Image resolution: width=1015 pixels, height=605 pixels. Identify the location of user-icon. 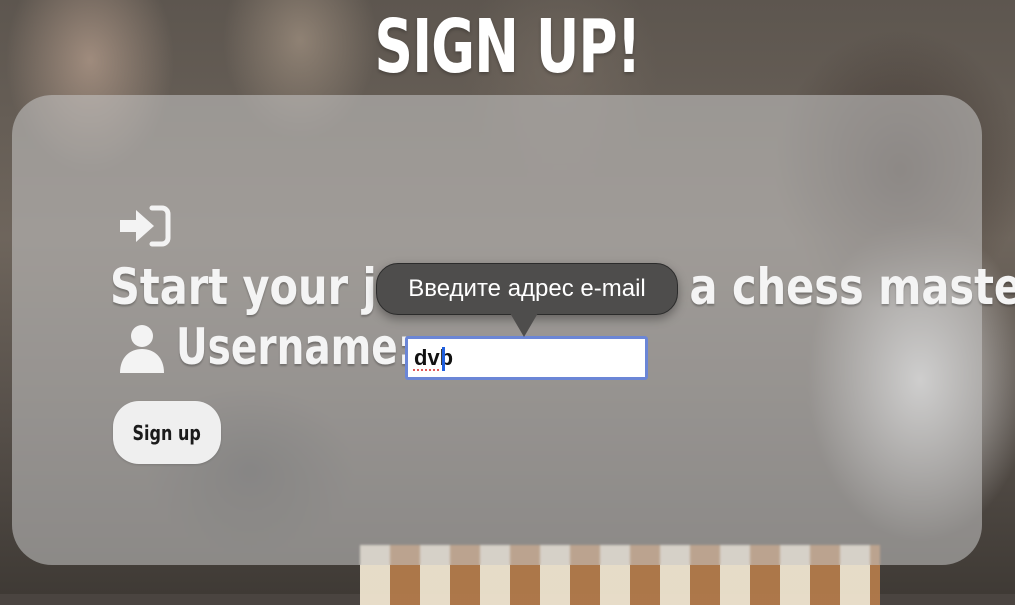
(142, 349).